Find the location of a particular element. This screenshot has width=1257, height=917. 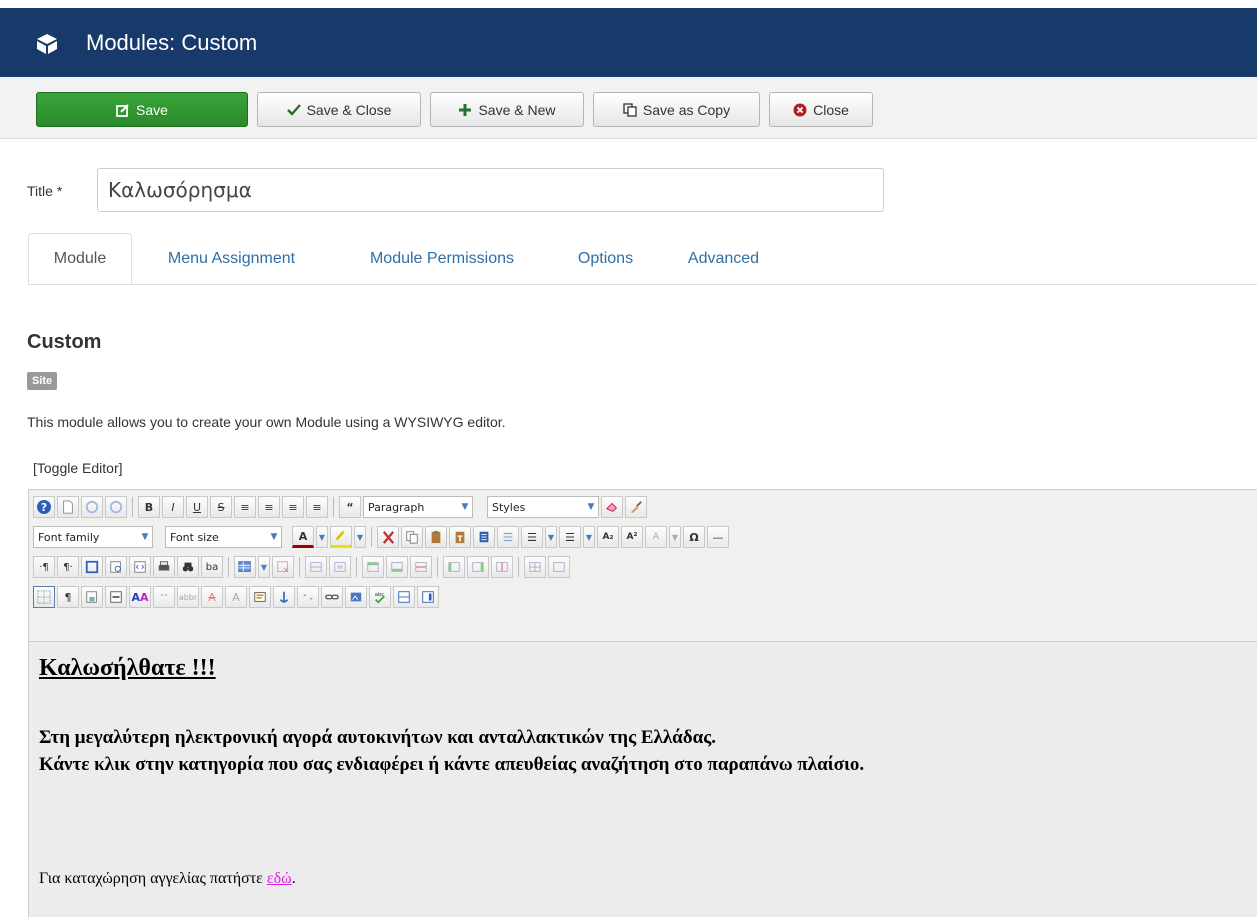

replace-icon: ba is located at coordinates (212, 567).